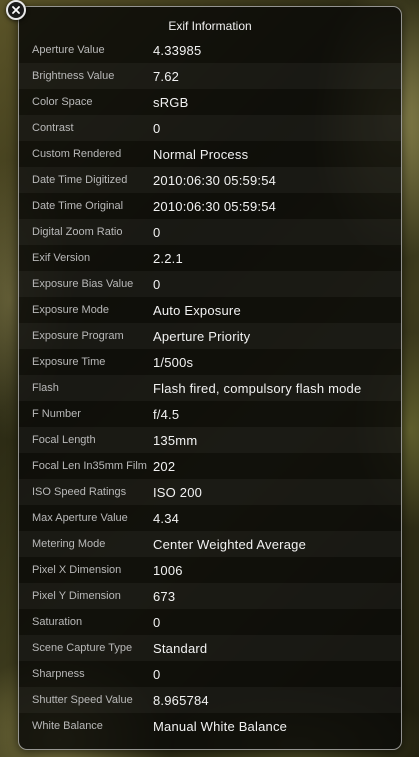 This screenshot has height=757, width=419. I want to click on exif-row: Digital Zoom Ratio 0, so click(210, 232).